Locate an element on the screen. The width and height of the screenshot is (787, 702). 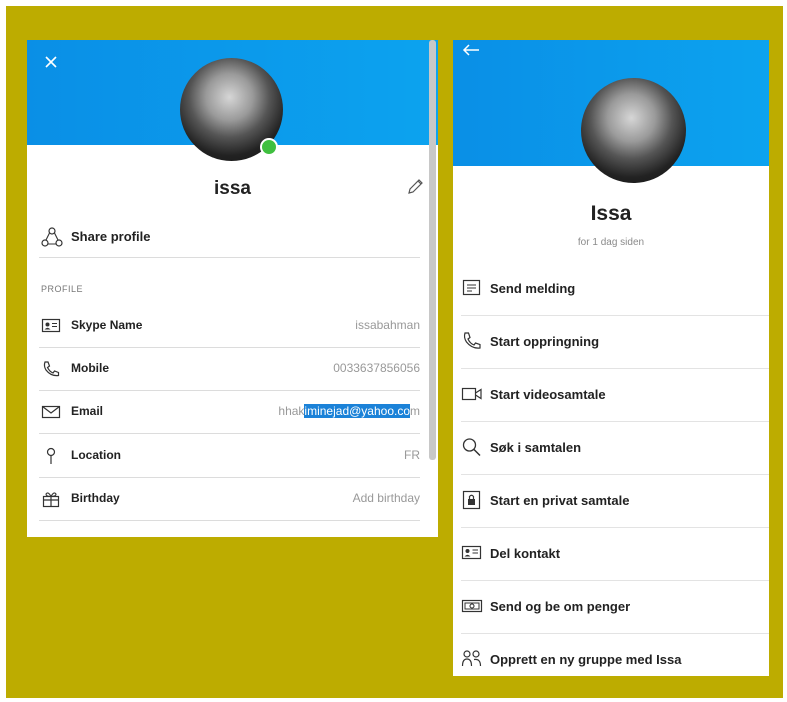
message-icon is located at coordinates (472, 288).